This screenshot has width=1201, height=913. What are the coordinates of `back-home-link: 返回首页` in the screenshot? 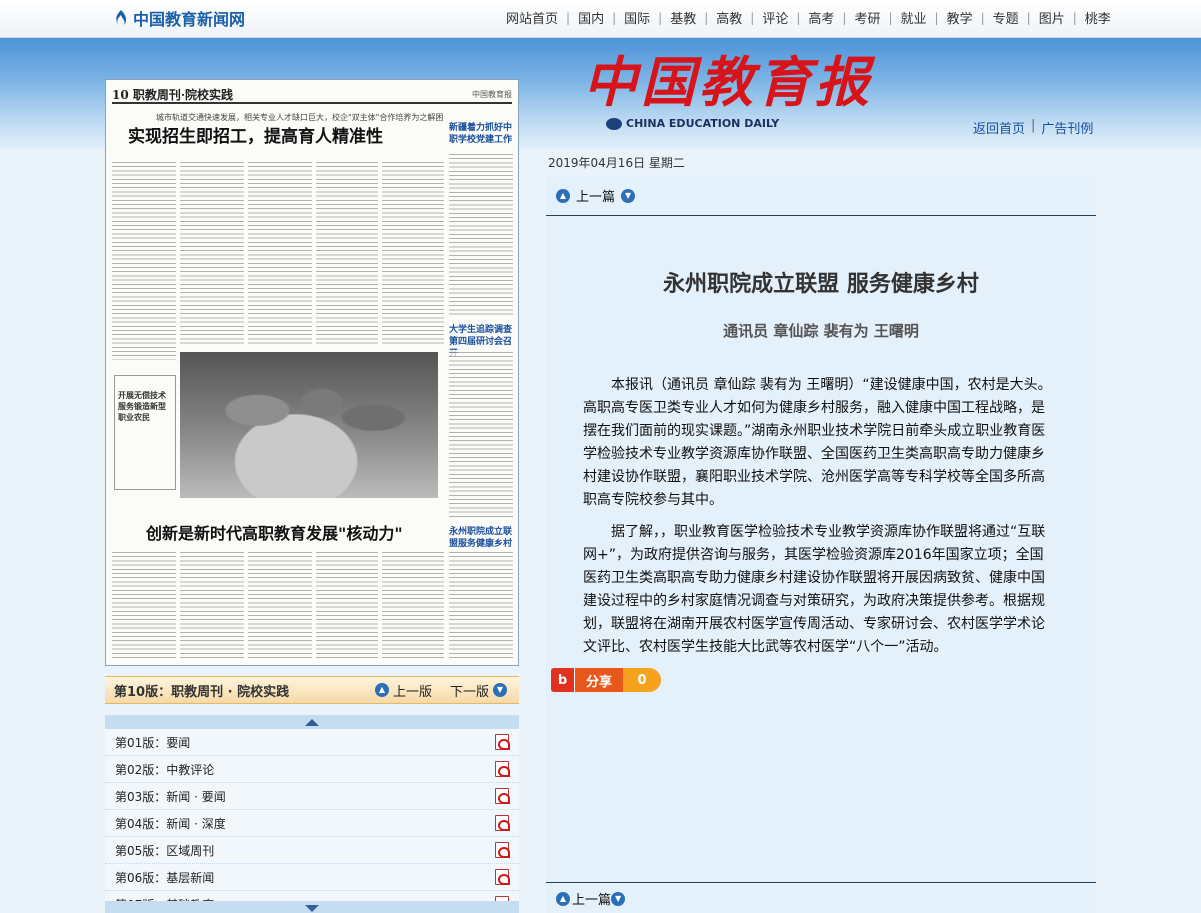 It's located at (999, 127).